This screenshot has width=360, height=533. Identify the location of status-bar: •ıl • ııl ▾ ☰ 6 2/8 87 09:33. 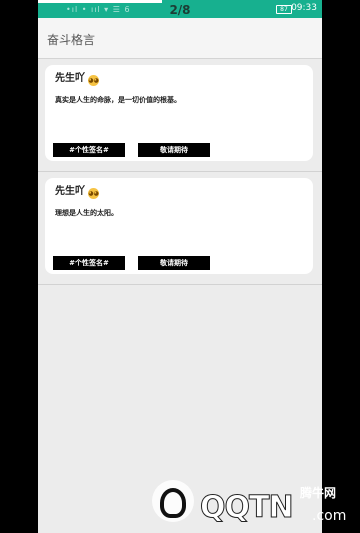
(180, 9).